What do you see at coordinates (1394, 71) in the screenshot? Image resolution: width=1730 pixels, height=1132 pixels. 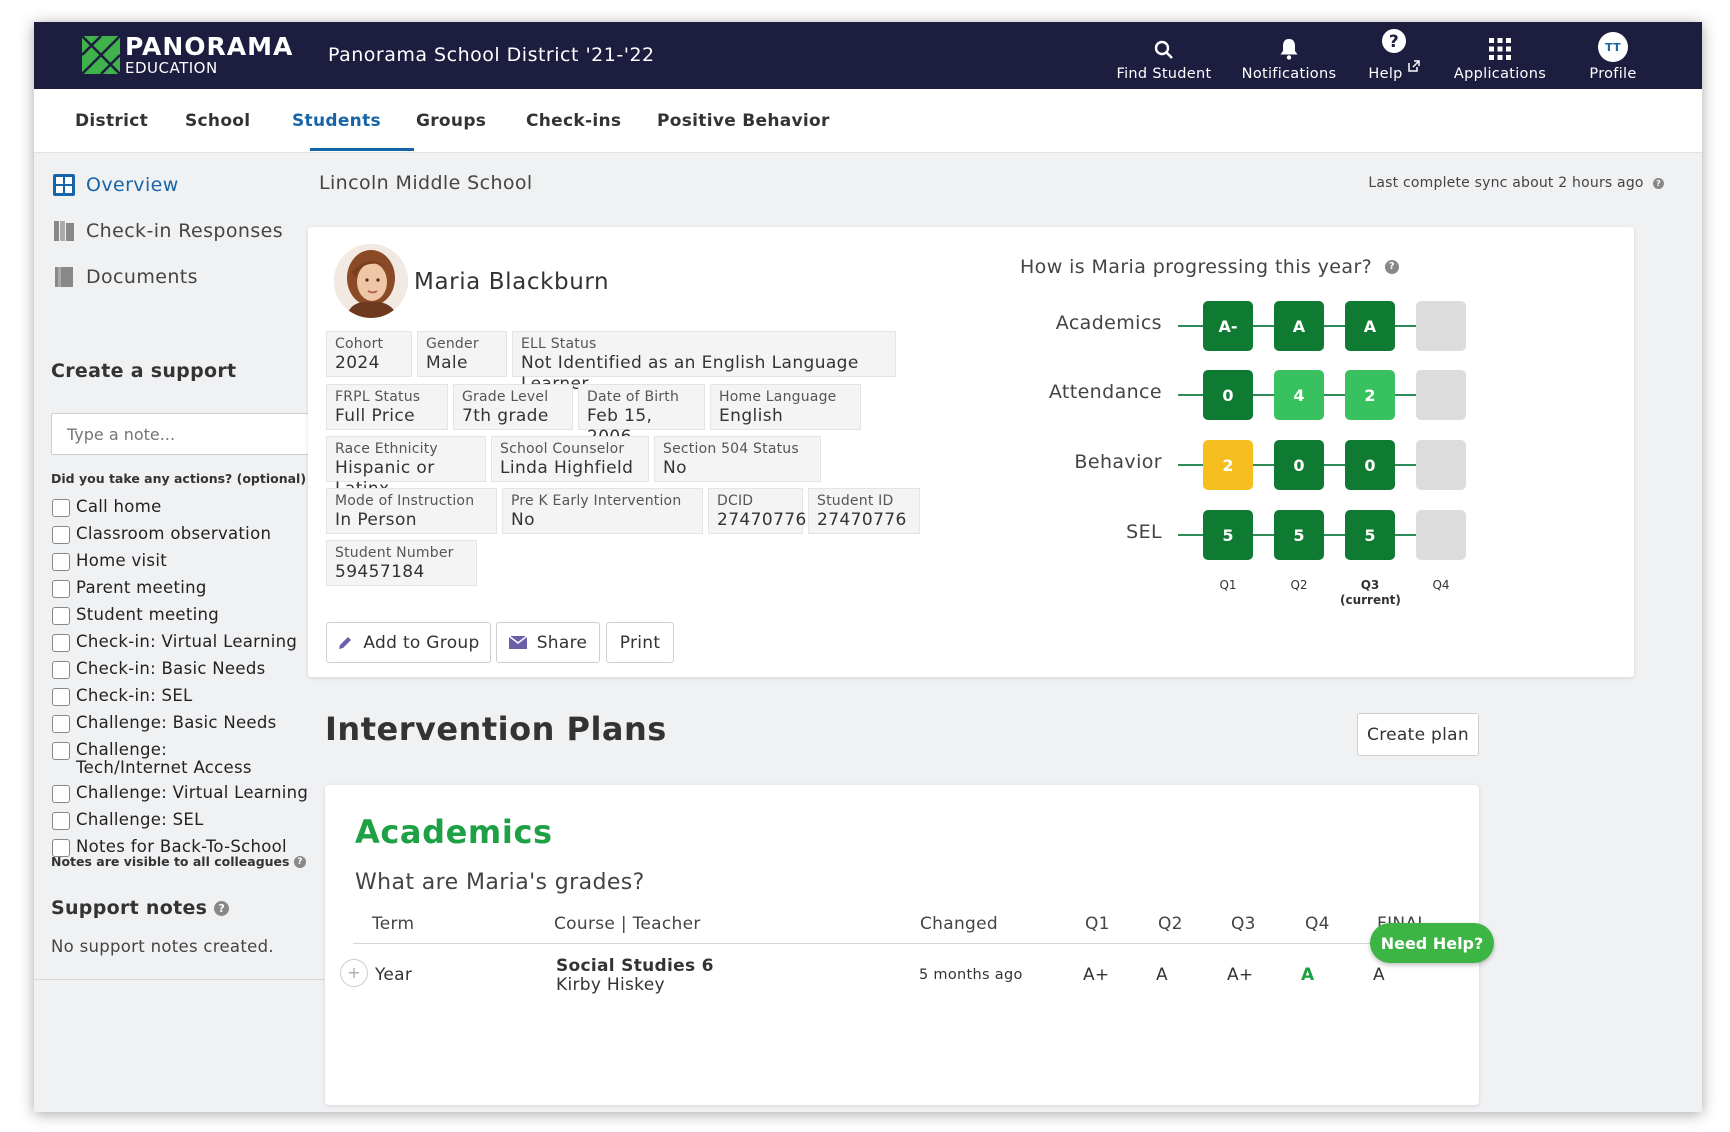 I see `help-label: Help` at bounding box center [1394, 71].